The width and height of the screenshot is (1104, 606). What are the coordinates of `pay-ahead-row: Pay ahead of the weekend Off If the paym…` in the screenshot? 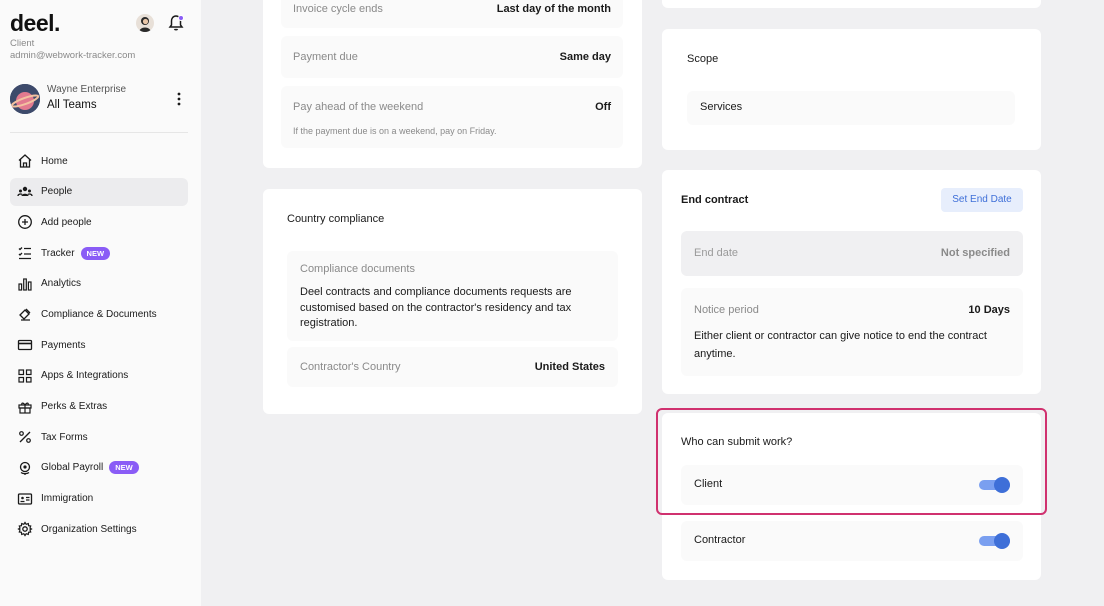 It's located at (452, 117).